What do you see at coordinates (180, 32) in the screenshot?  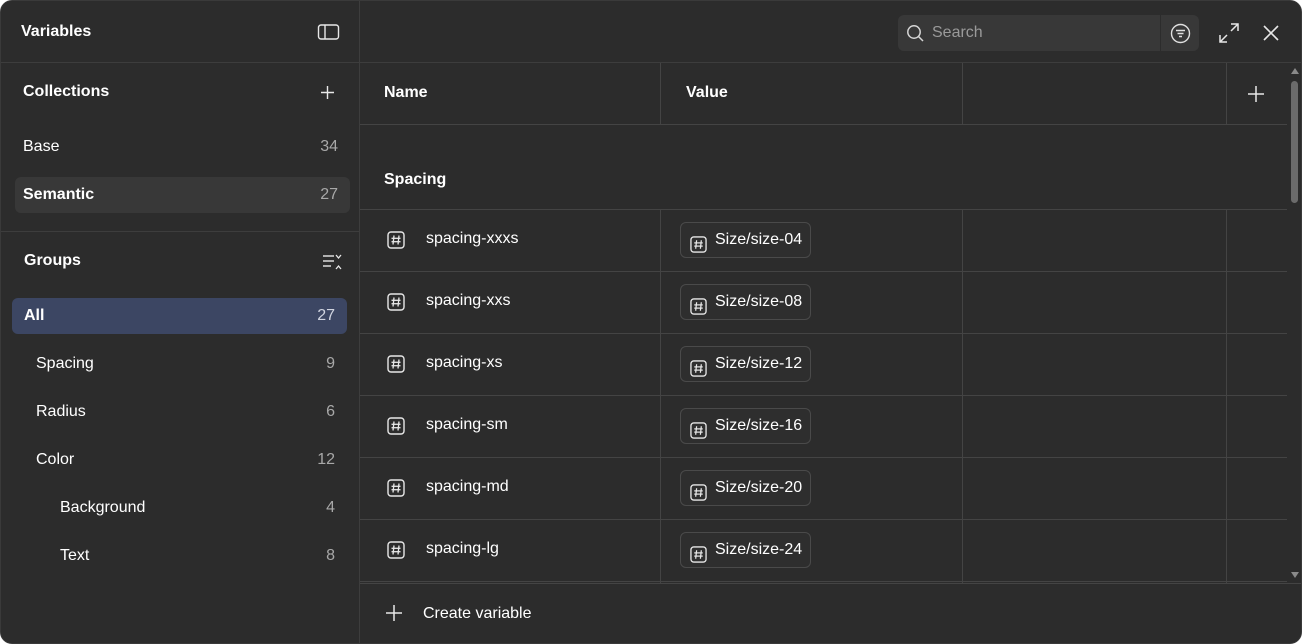 I see `sidebar-header: Variables` at bounding box center [180, 32].